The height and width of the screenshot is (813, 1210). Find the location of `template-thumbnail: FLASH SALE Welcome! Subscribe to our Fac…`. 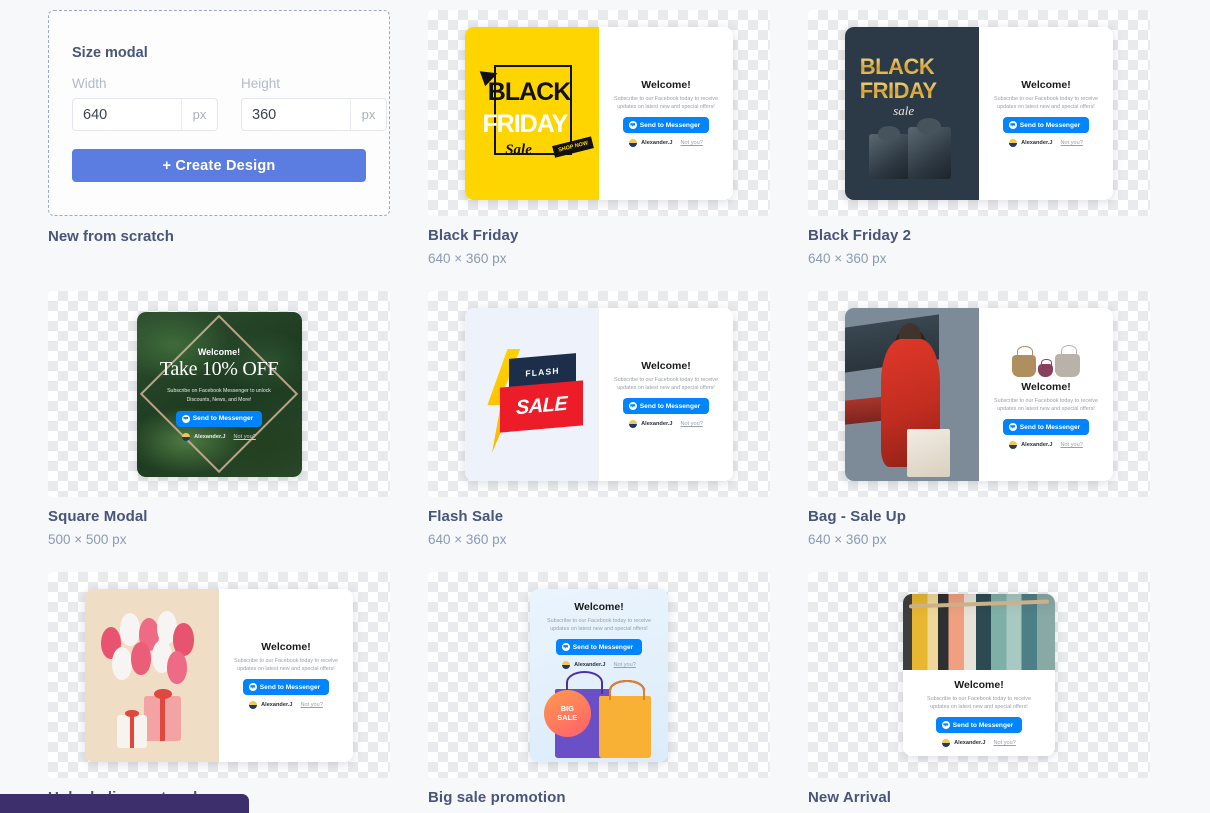

template-thumbnail: FLASH SALE Welcome! Subscribe to our Fac… is located at coordinates (599, 394).